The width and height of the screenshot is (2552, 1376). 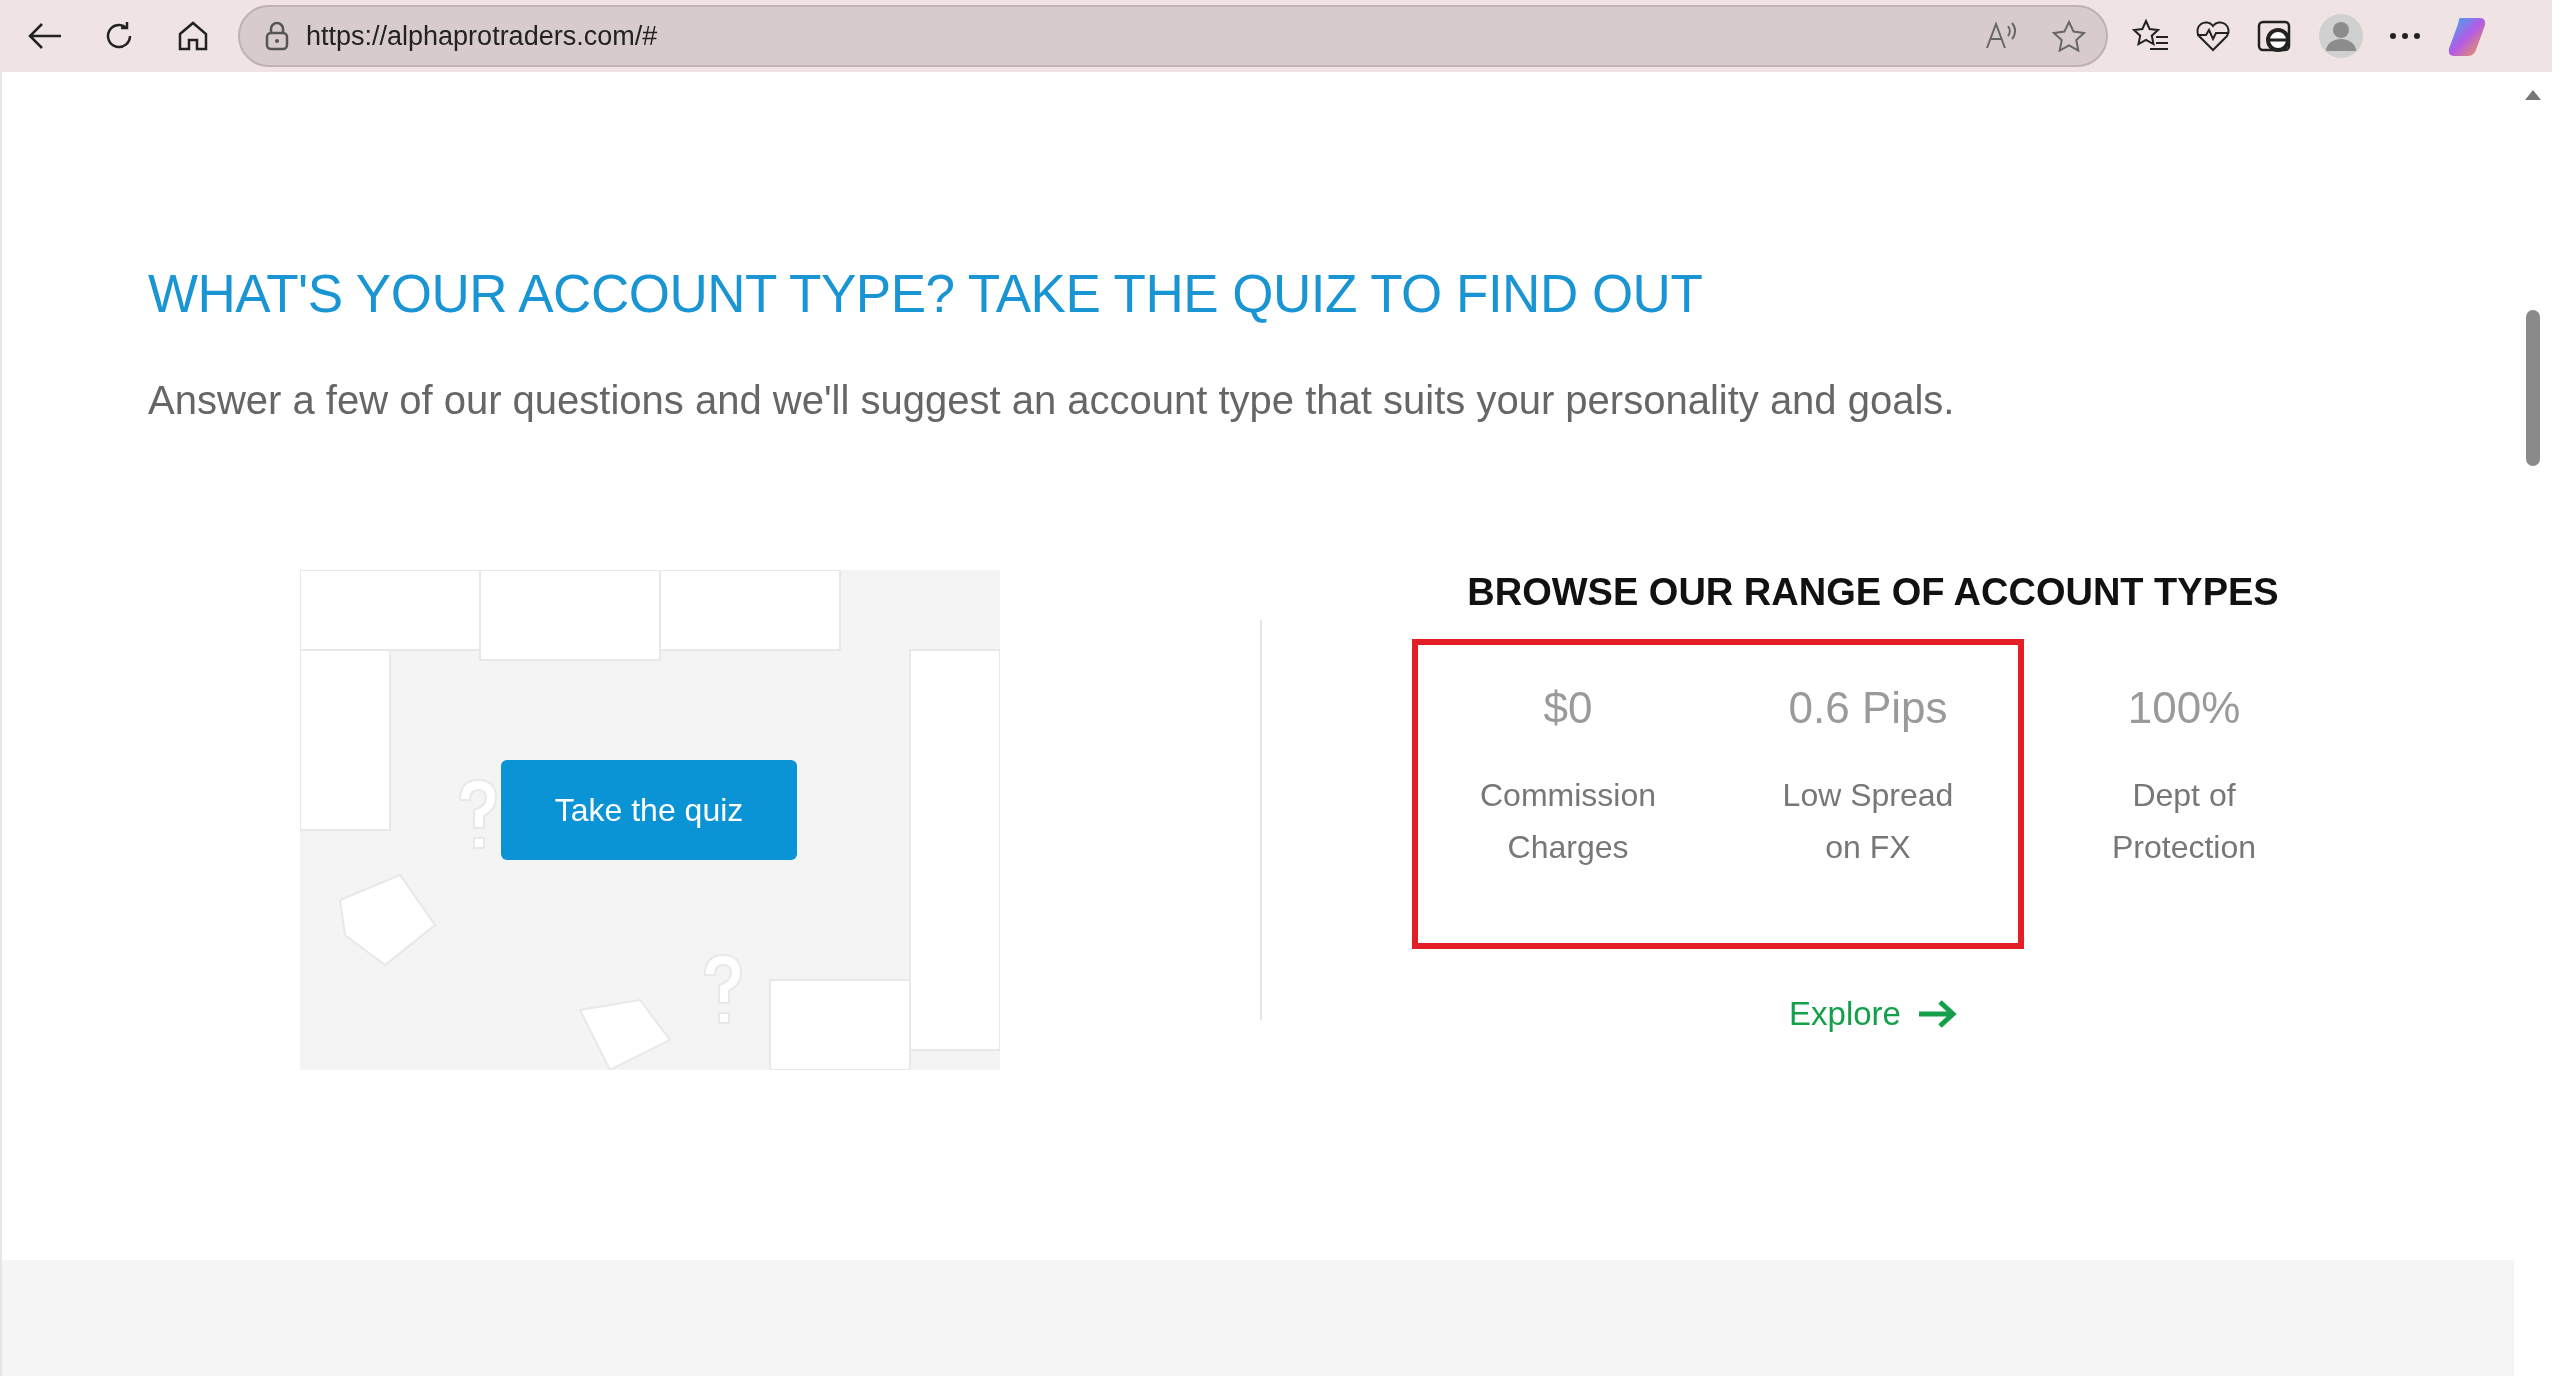 I want to click on stat-label: Low Spread on FX, so click(x=1868, y=822).